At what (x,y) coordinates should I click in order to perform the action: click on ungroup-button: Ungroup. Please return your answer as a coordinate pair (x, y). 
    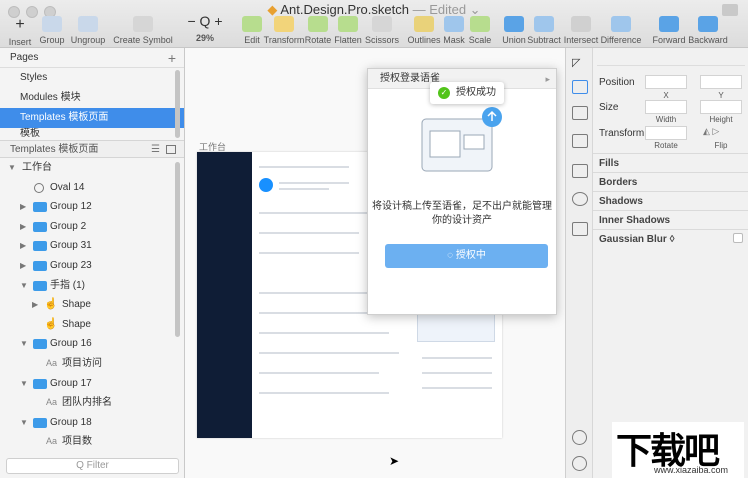
    Looking at the image, I should click on (88, 30).